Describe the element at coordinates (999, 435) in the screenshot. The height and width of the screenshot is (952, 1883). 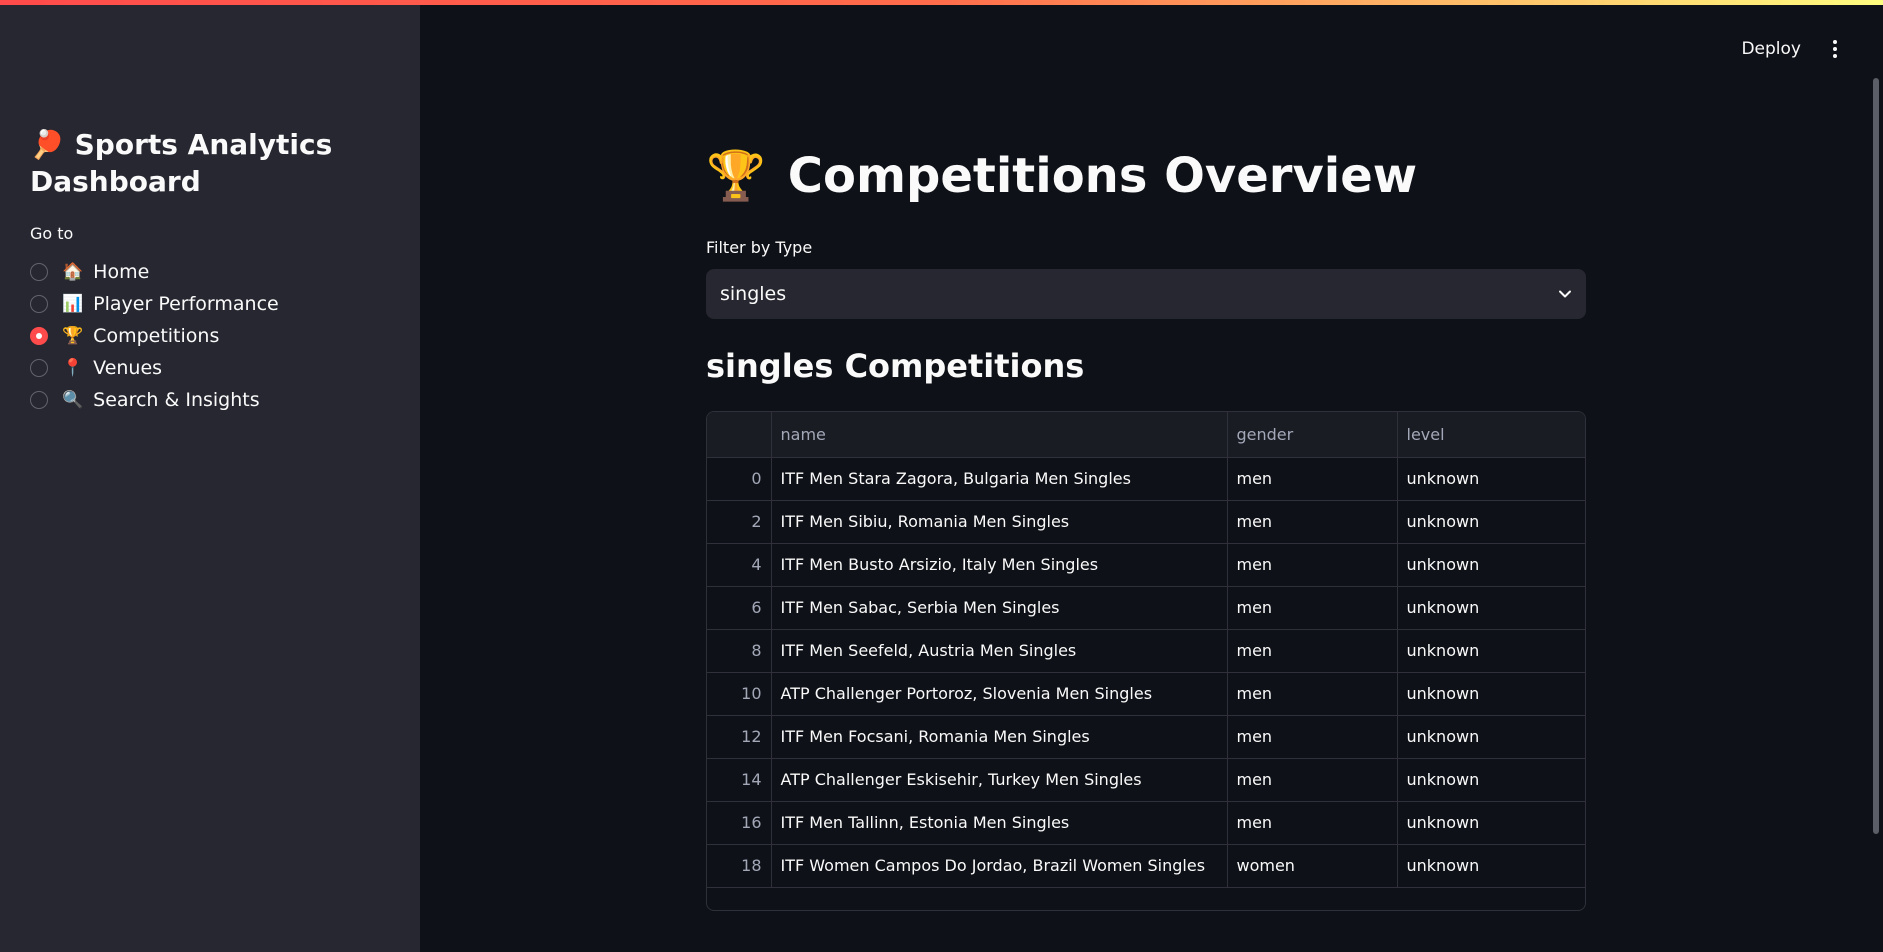
I see `column-header-name: name` at that location.